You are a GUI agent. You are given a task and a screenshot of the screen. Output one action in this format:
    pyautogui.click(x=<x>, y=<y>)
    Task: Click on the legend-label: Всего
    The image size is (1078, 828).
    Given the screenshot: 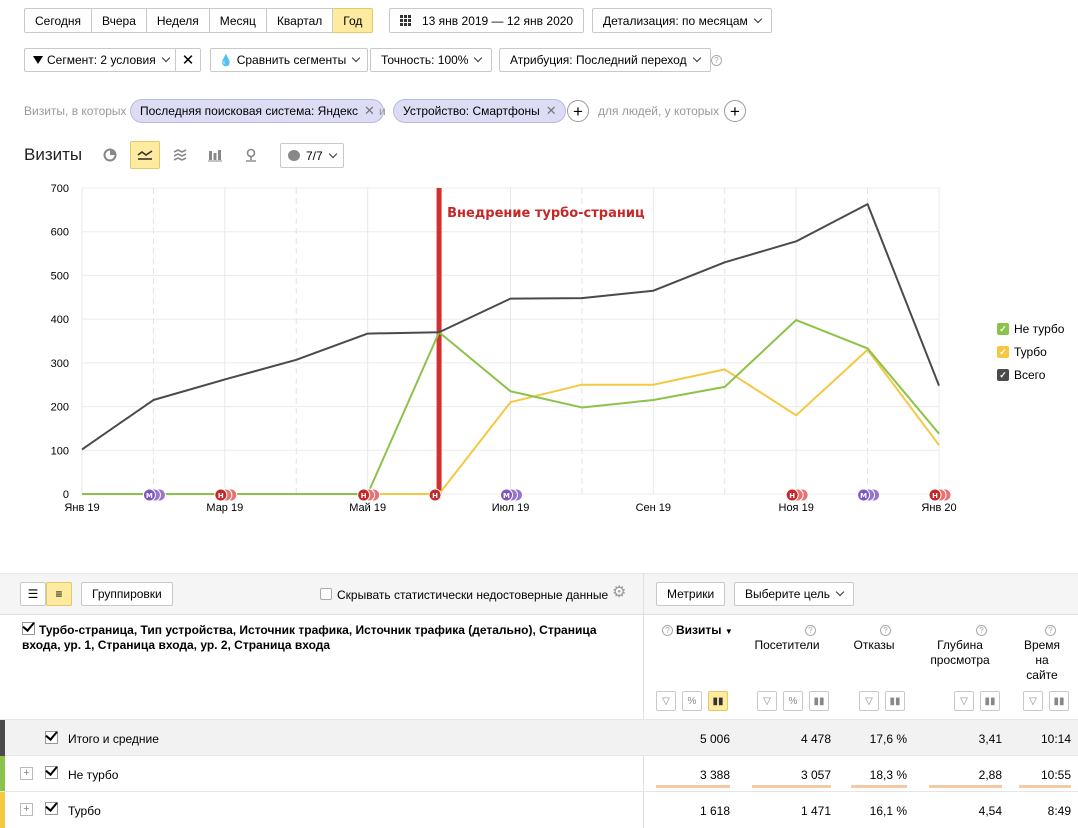 What is the action you would take?
    pyautogui.click(x=1030, y=375)
    